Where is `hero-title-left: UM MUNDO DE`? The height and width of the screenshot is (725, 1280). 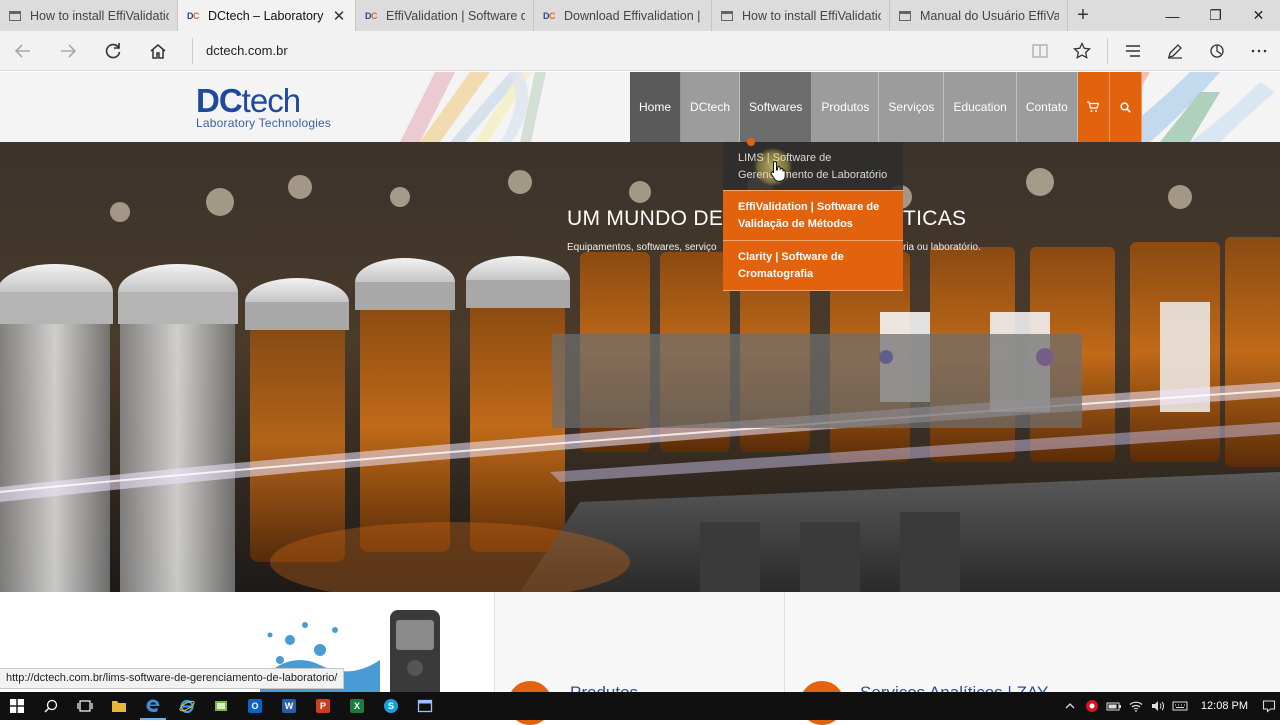
hero-title-left: UM MUNDO DE is located at coordinates (645, 218).